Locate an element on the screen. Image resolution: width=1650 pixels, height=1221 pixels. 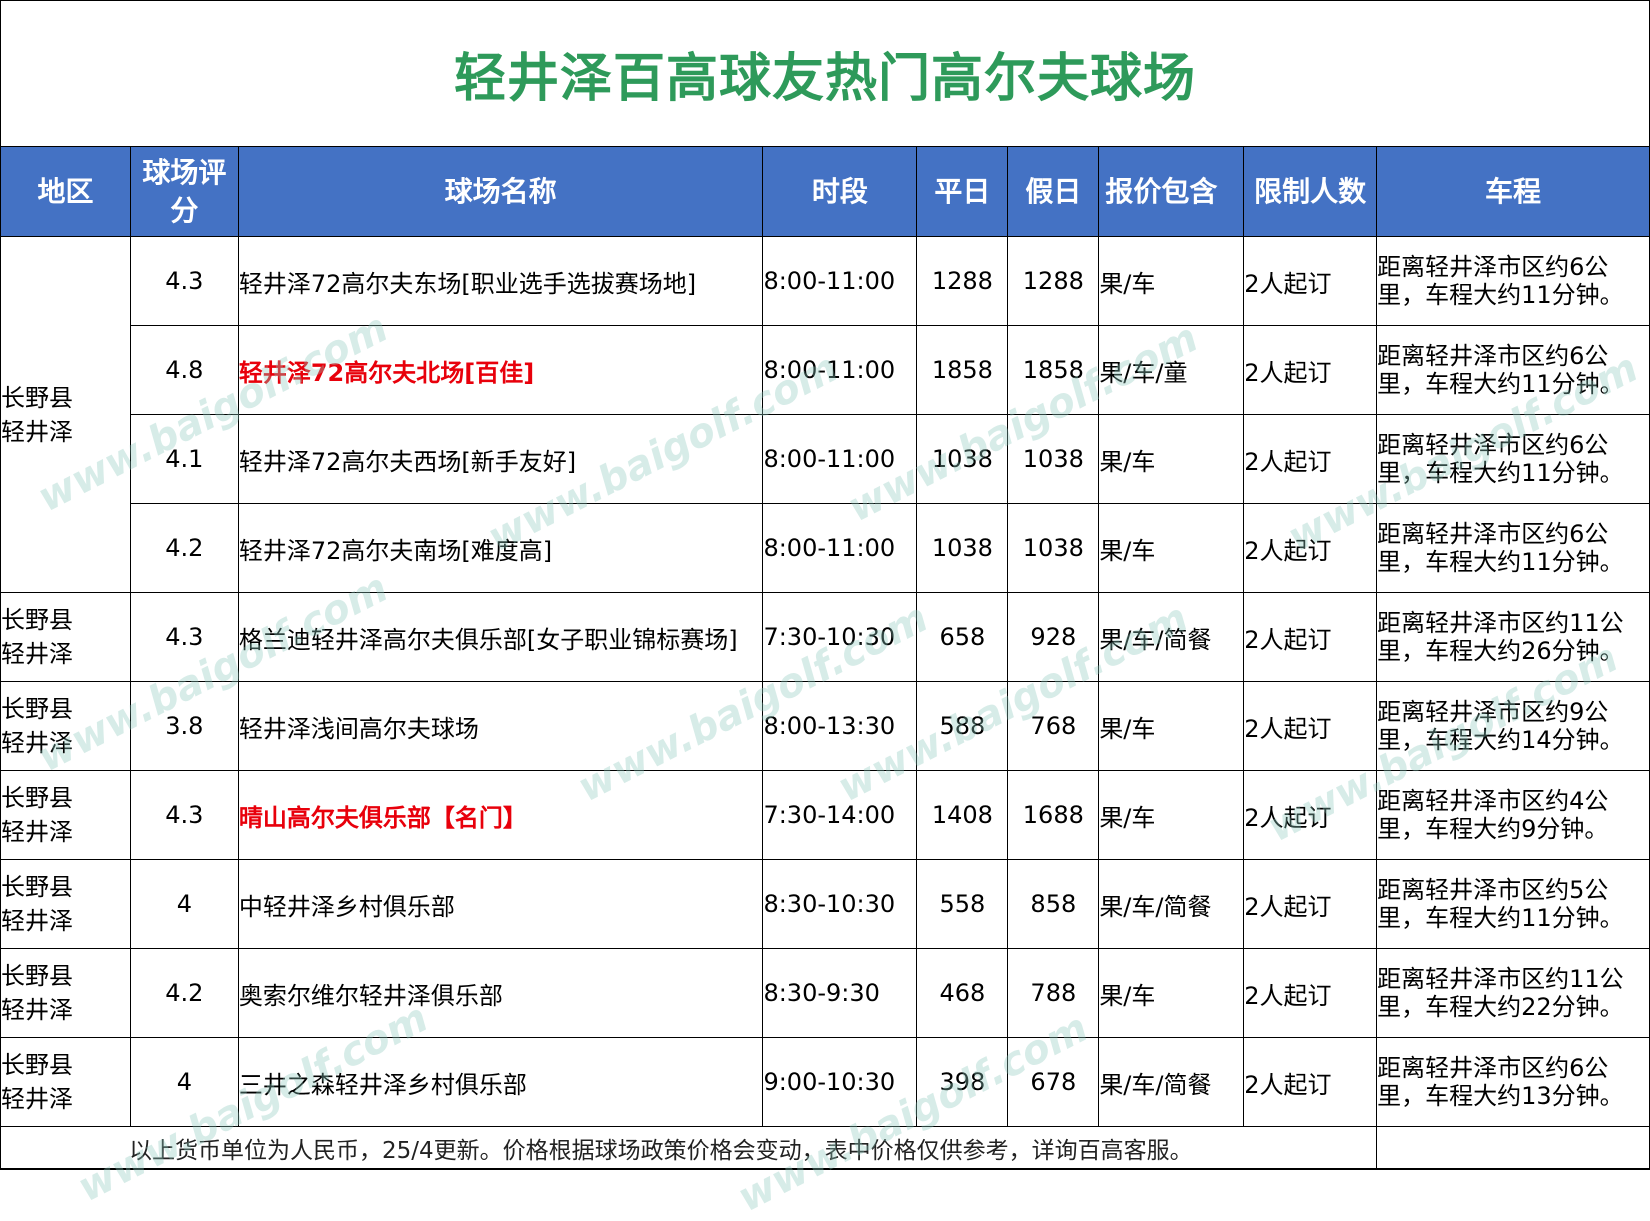
cell-holiday: 1858 is located at coordinates (1053, 370).